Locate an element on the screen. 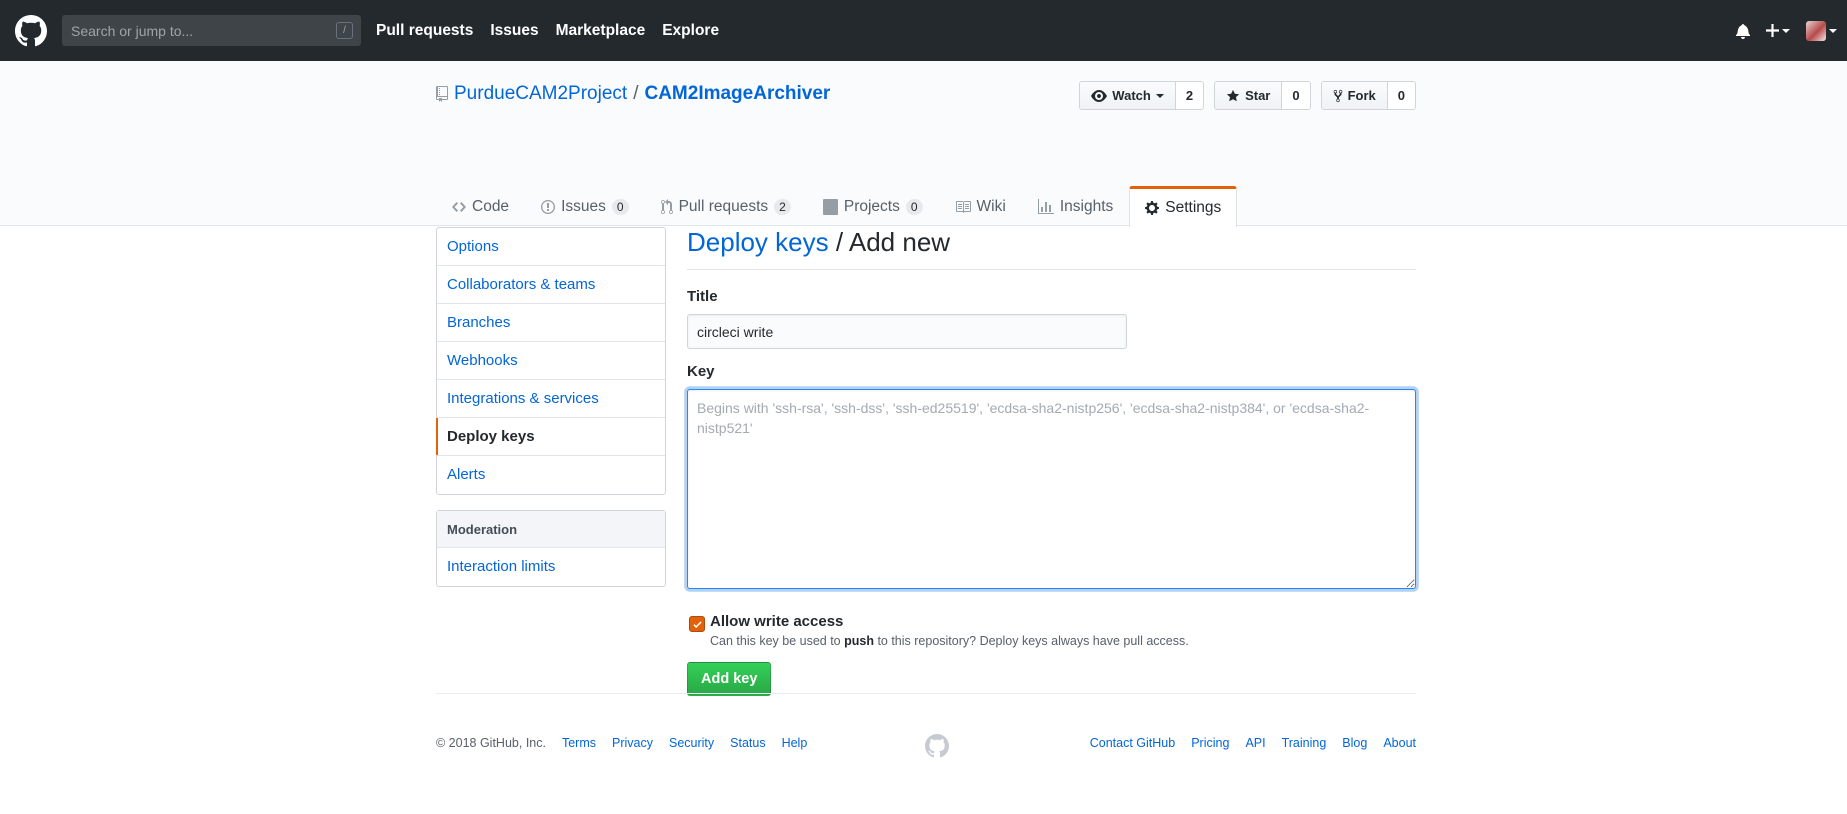 This screenshot has height=814, width=1847. eye-icon is located at coordinates (1099, 95).